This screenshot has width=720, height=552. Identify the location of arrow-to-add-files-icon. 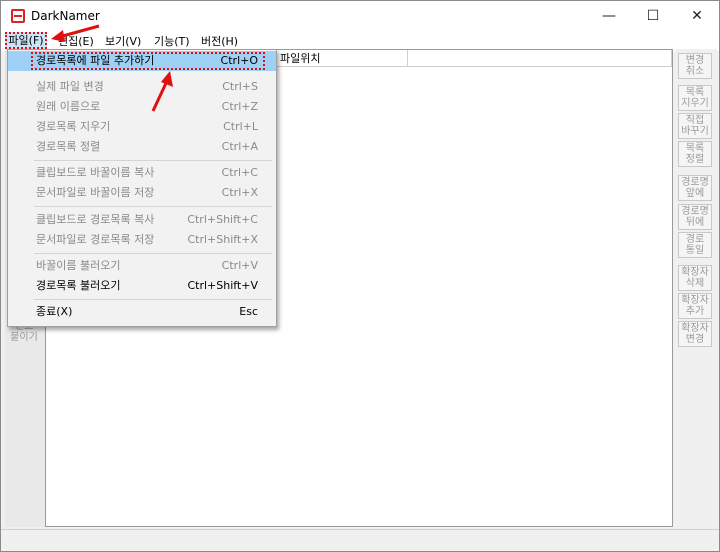
(162, 91).